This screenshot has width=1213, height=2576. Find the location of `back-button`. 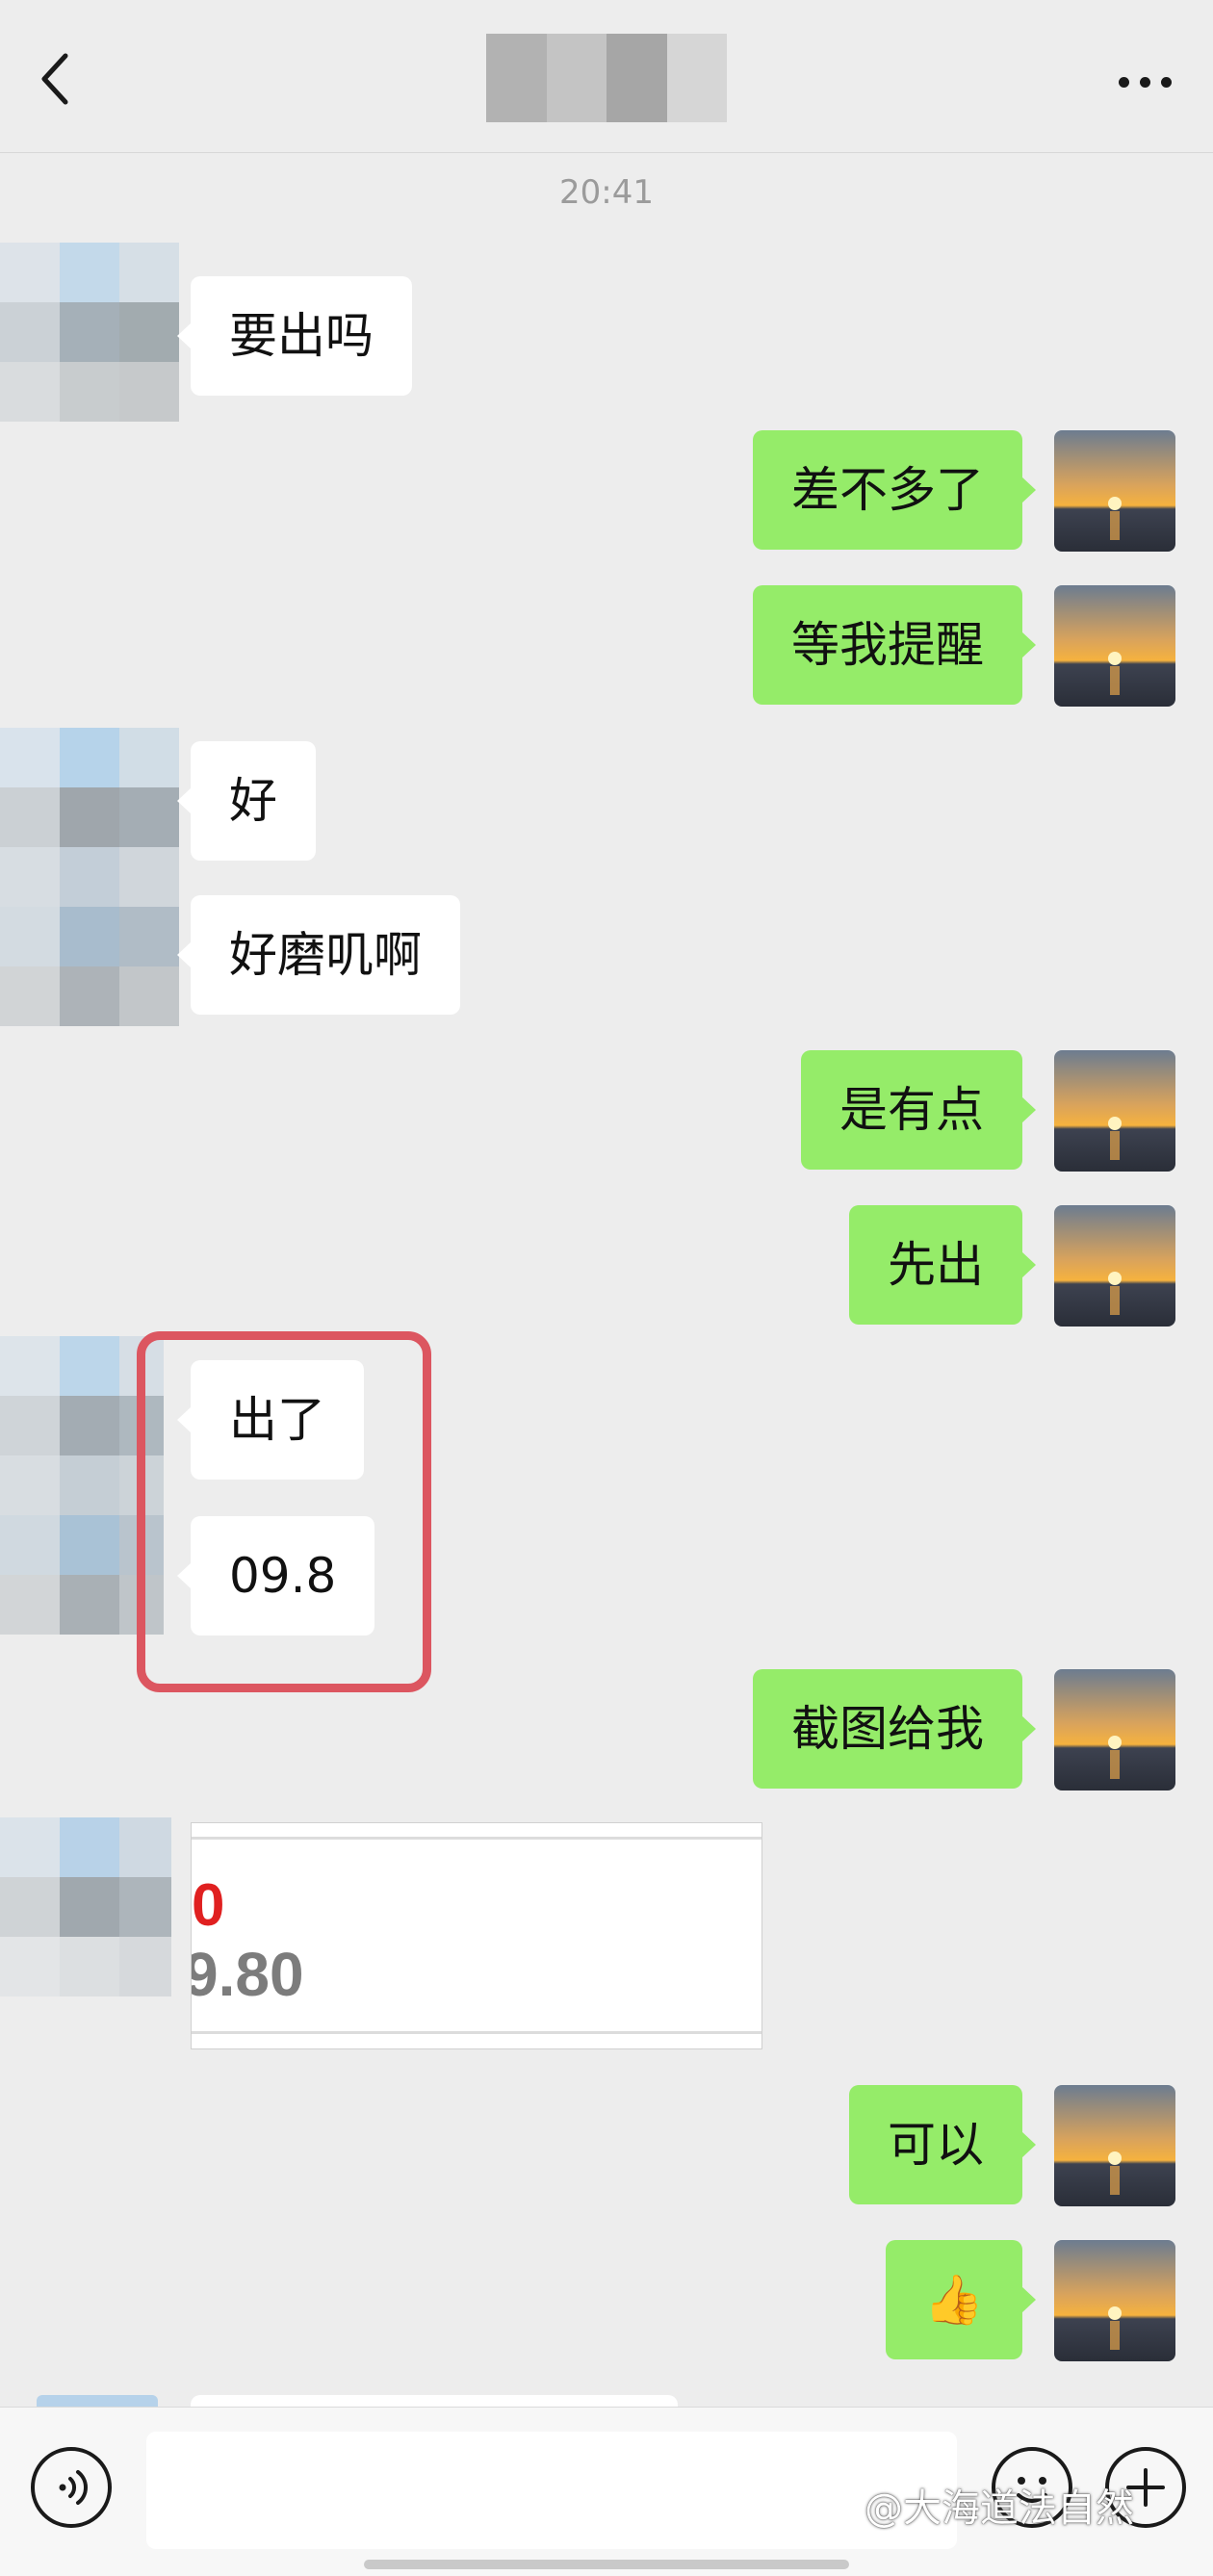

back-button is located at coordinates (58, 80).